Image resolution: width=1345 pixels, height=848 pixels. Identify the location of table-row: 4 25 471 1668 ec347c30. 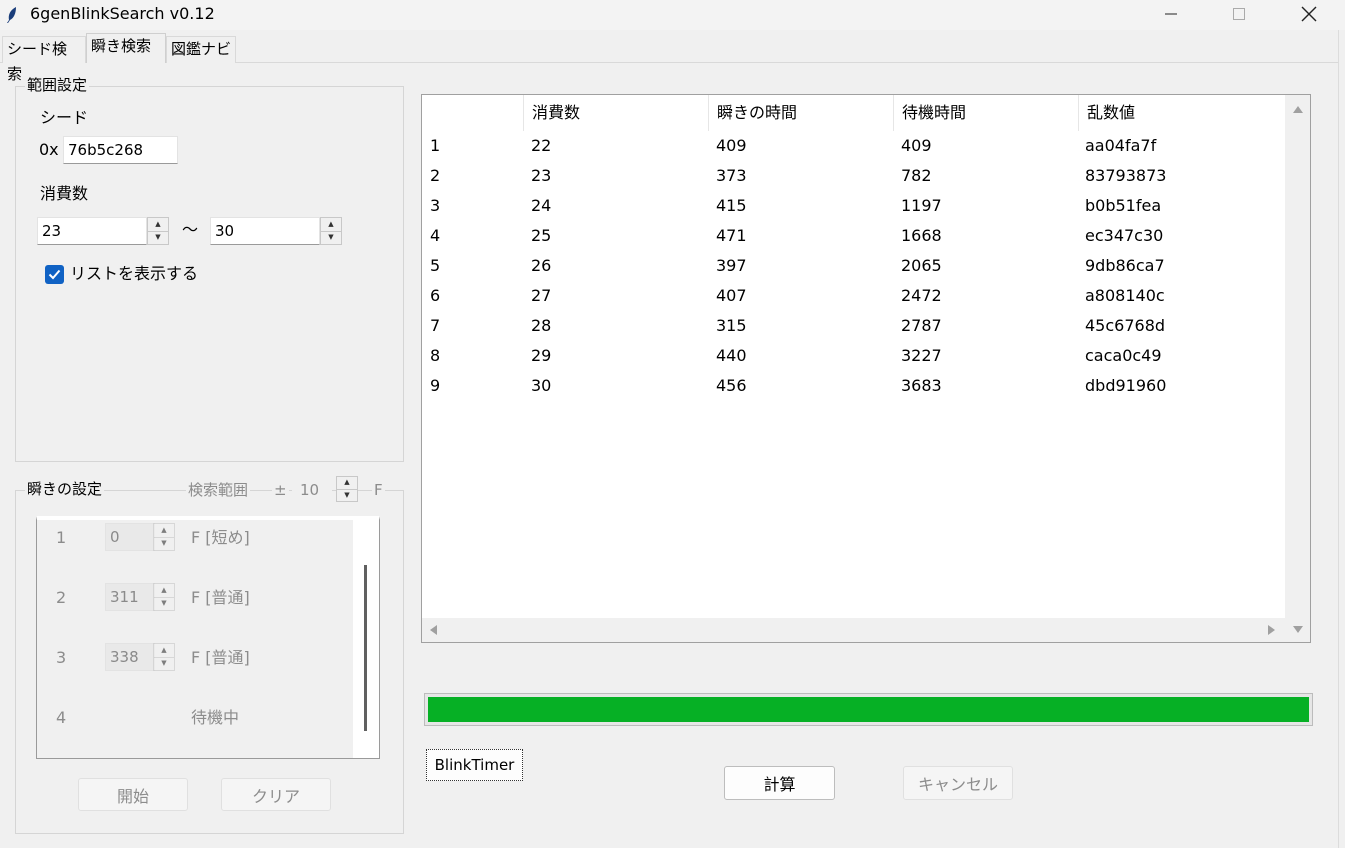
(853, 236).